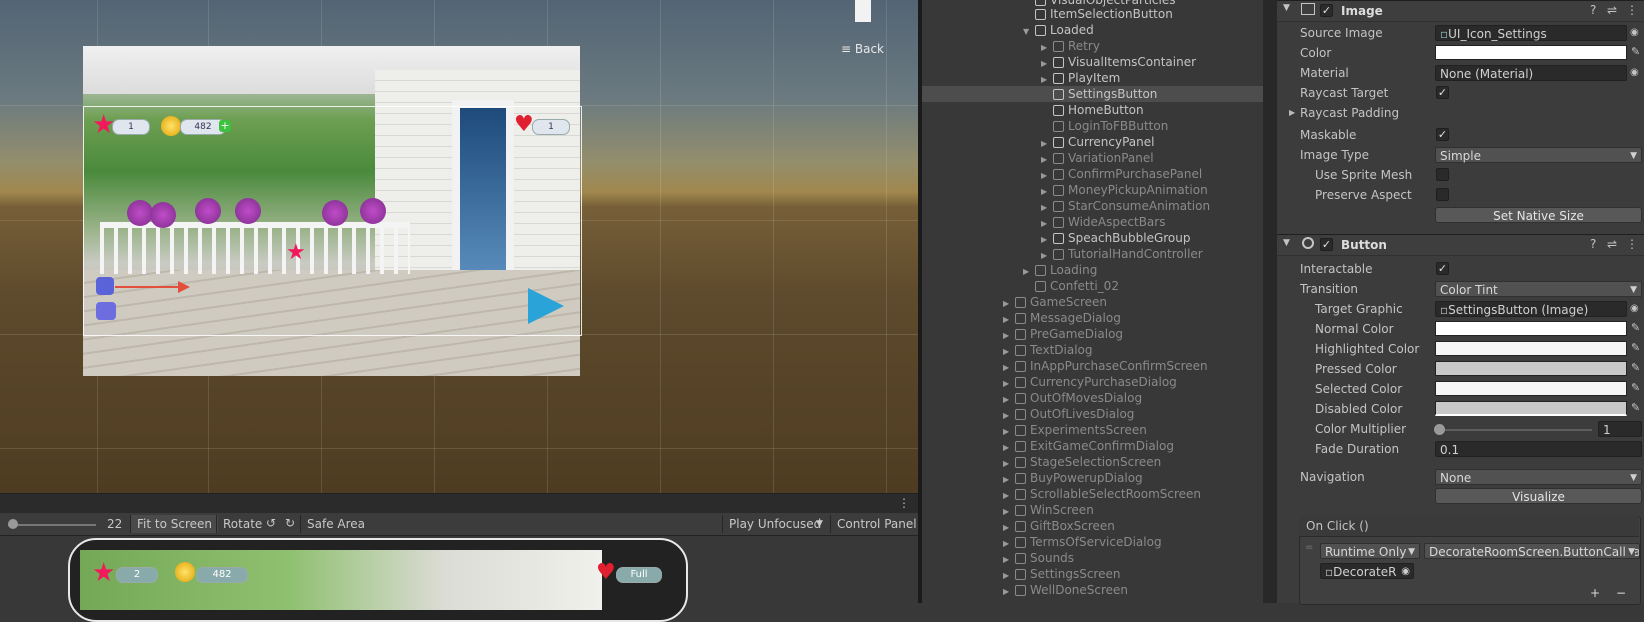 The width and height of the screenshot is (1644, 622). I want to click on safe-area-button: Safe Area, so click(335, 524).